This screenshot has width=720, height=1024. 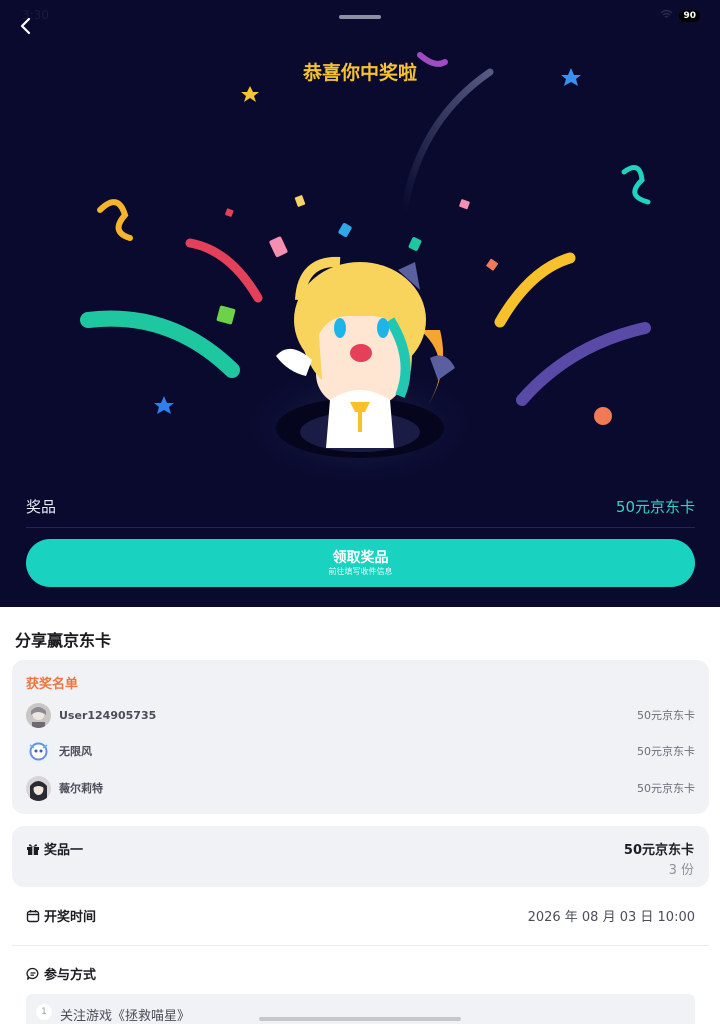 I want to click on prize-tier-label-group: 奖品一, so click(x=54, y=848).